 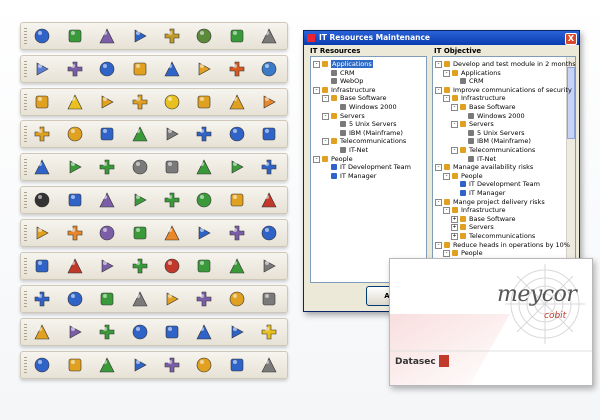 I want to click on tree-node: - Manage availability risks, so click(x=505, y=167).